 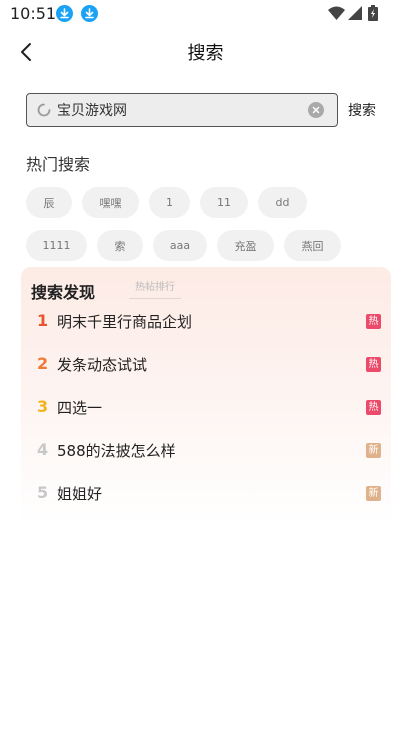 What do you see at coordinates (49, 202) in the screenshot?
I see `hot-search-tag: 辰` at bounding box center [49, 202].